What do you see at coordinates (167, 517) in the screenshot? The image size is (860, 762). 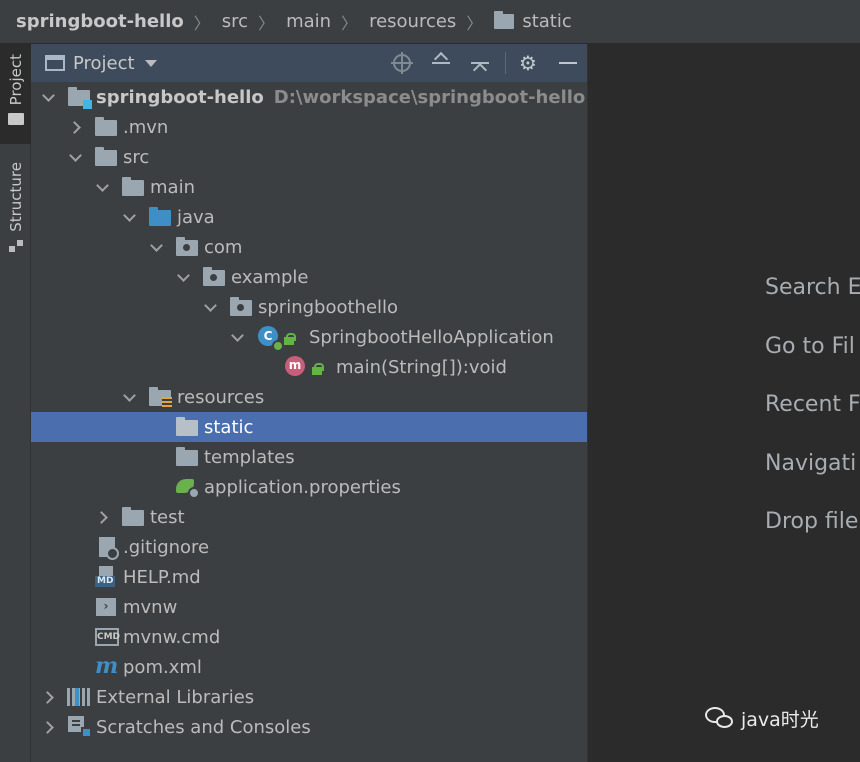 I see `tree-item-label: test` at bounding box center [167, 517].